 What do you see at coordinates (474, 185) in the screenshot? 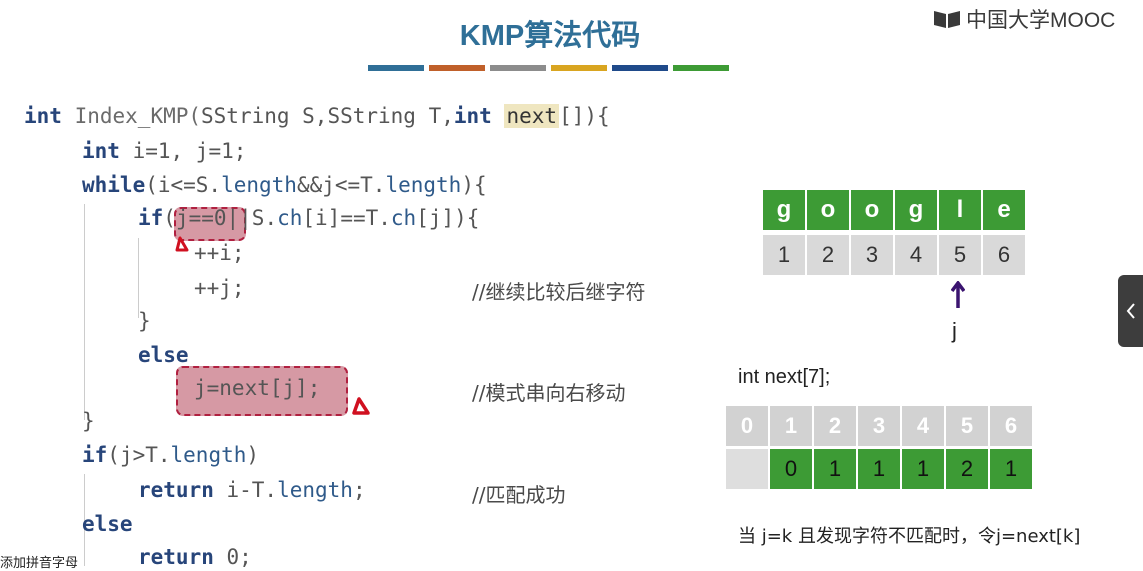
I see `code-text: ){` at bounding box center [474, 185].